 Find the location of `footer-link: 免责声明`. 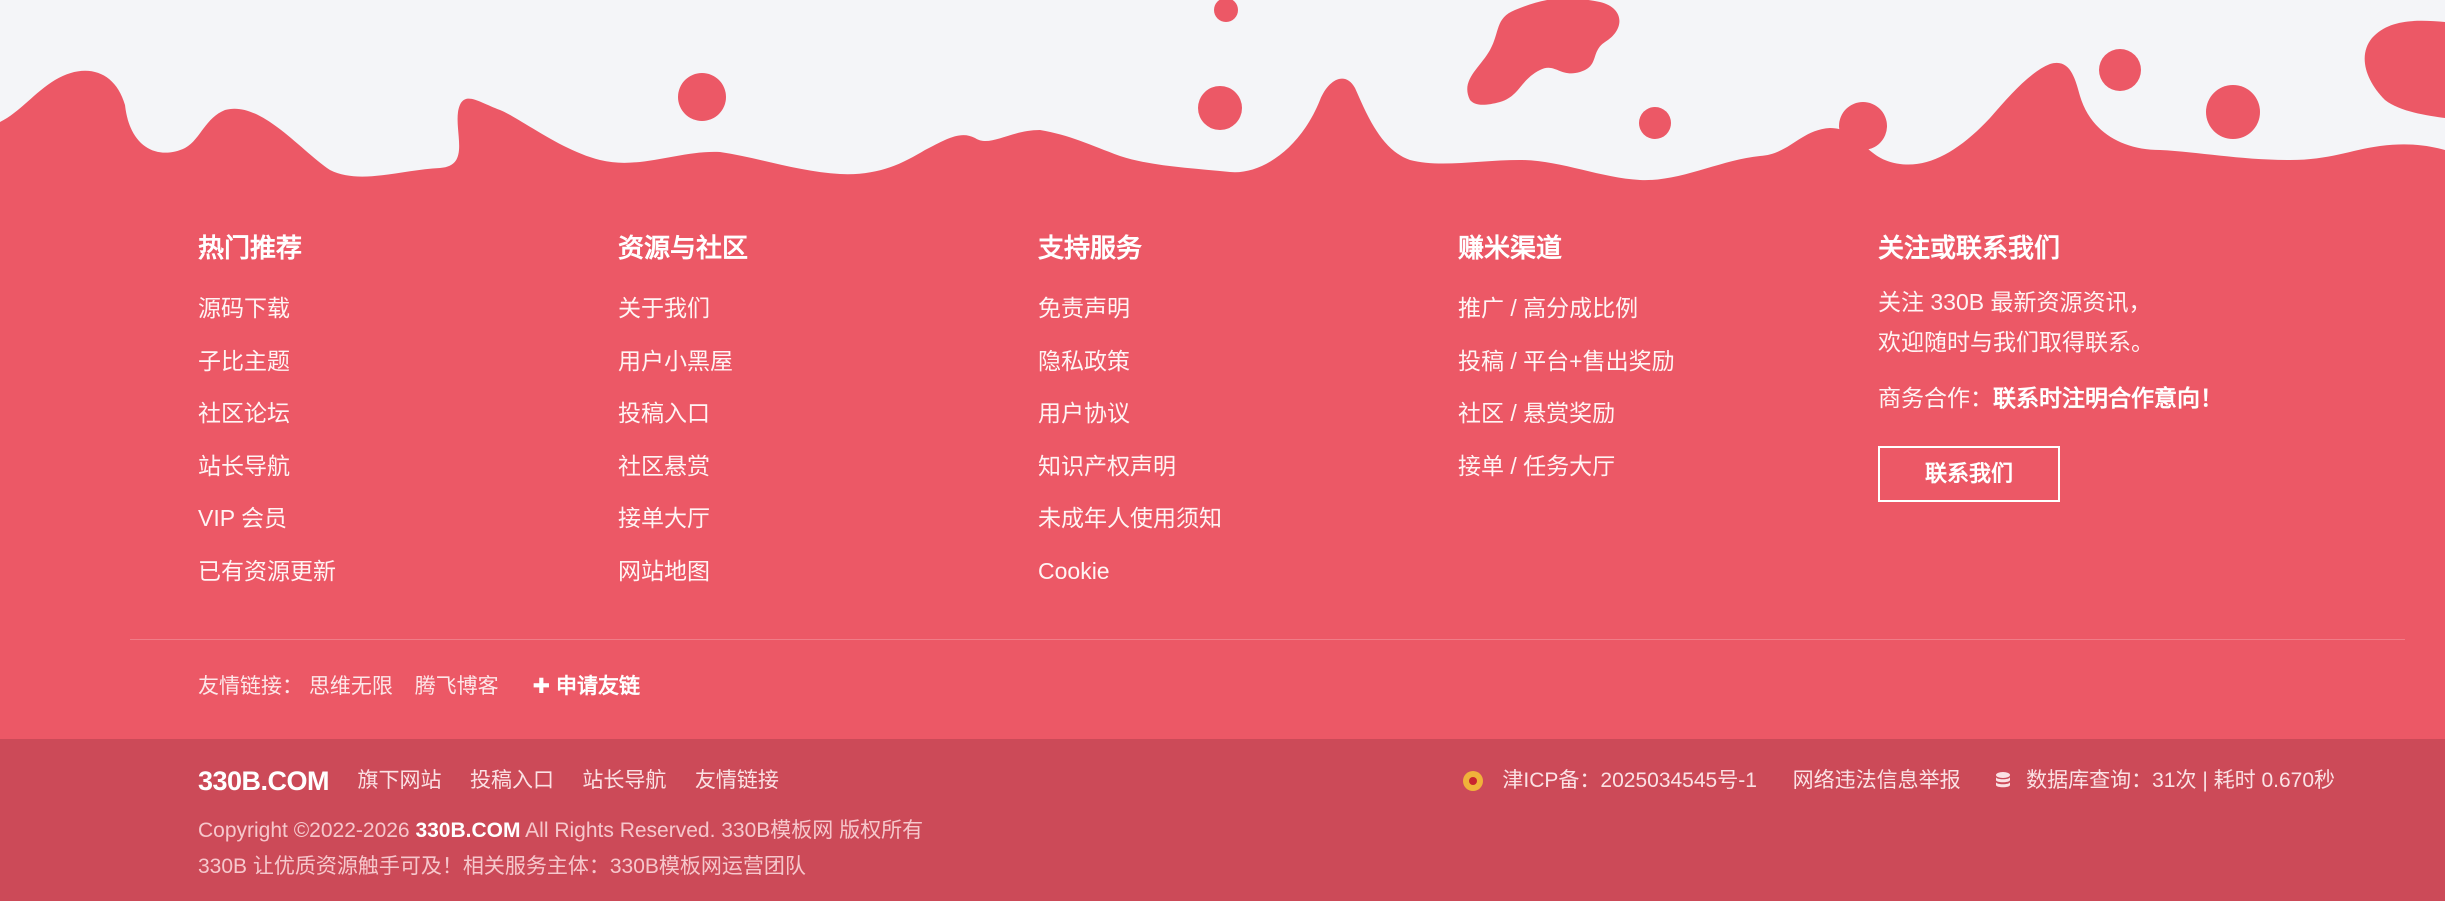

footer-link: 免责声明 is located at coordinates (1130, 308).